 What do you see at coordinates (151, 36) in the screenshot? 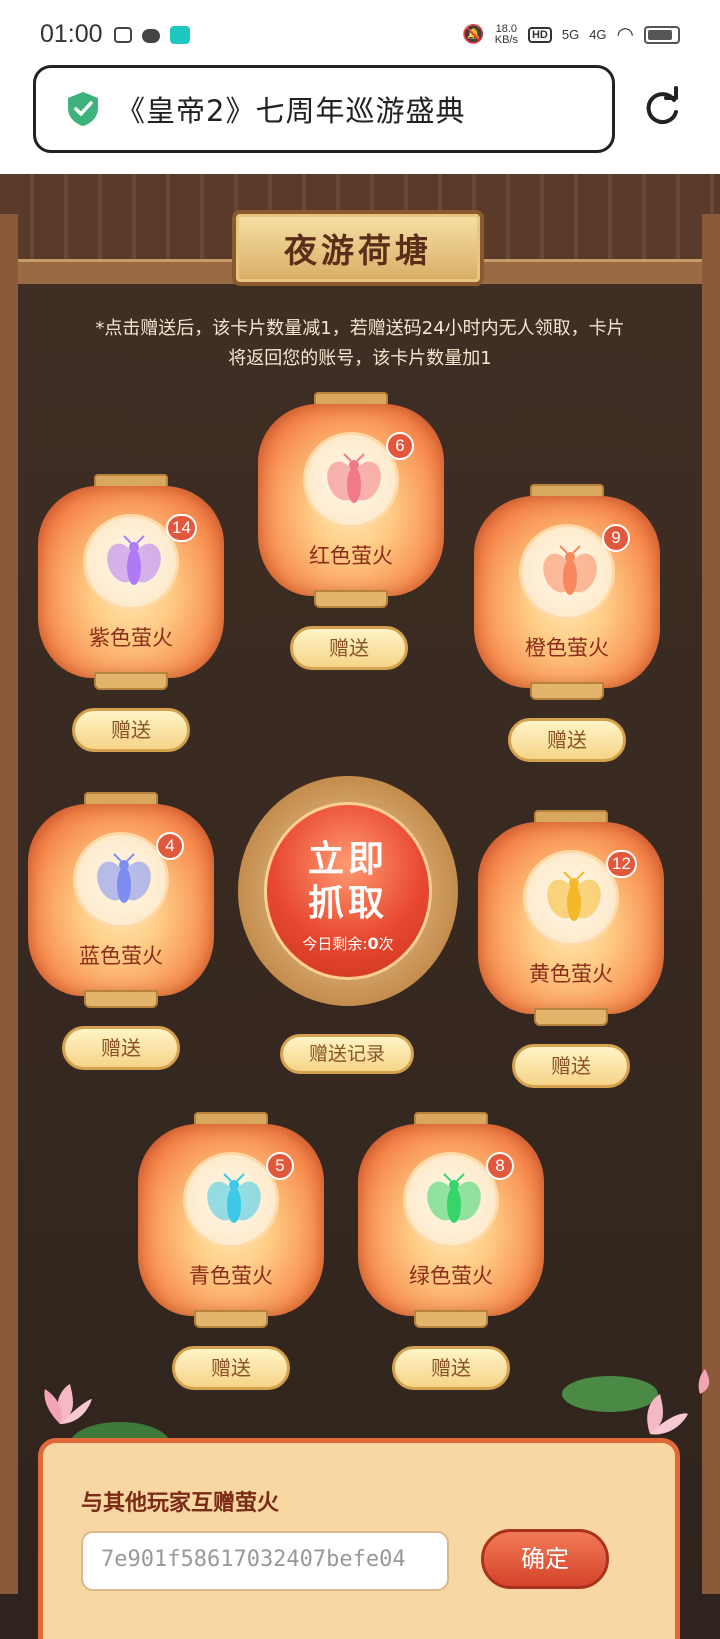
I see `wechat-icon` at bounding box center [151, 36].